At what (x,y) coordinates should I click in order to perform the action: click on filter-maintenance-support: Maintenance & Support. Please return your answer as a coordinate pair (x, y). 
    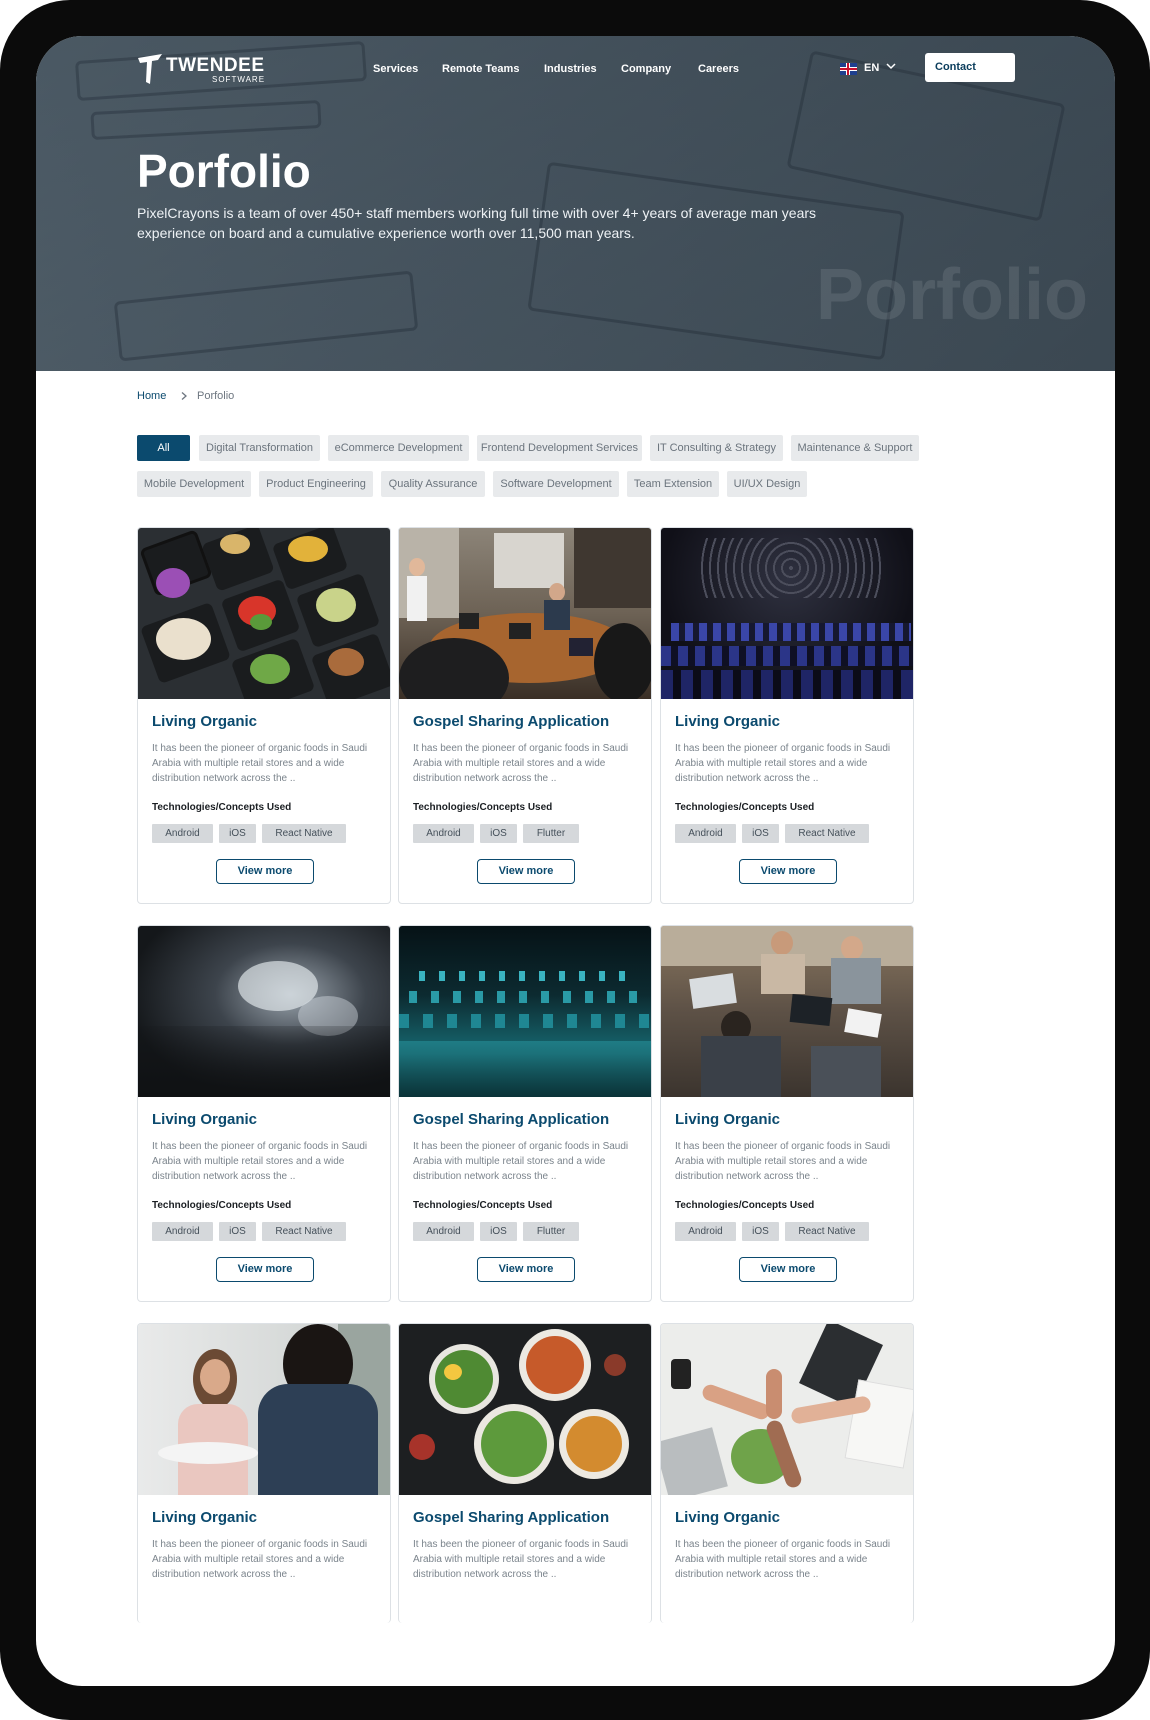
    Looking at the image, I should click on (855, 448).